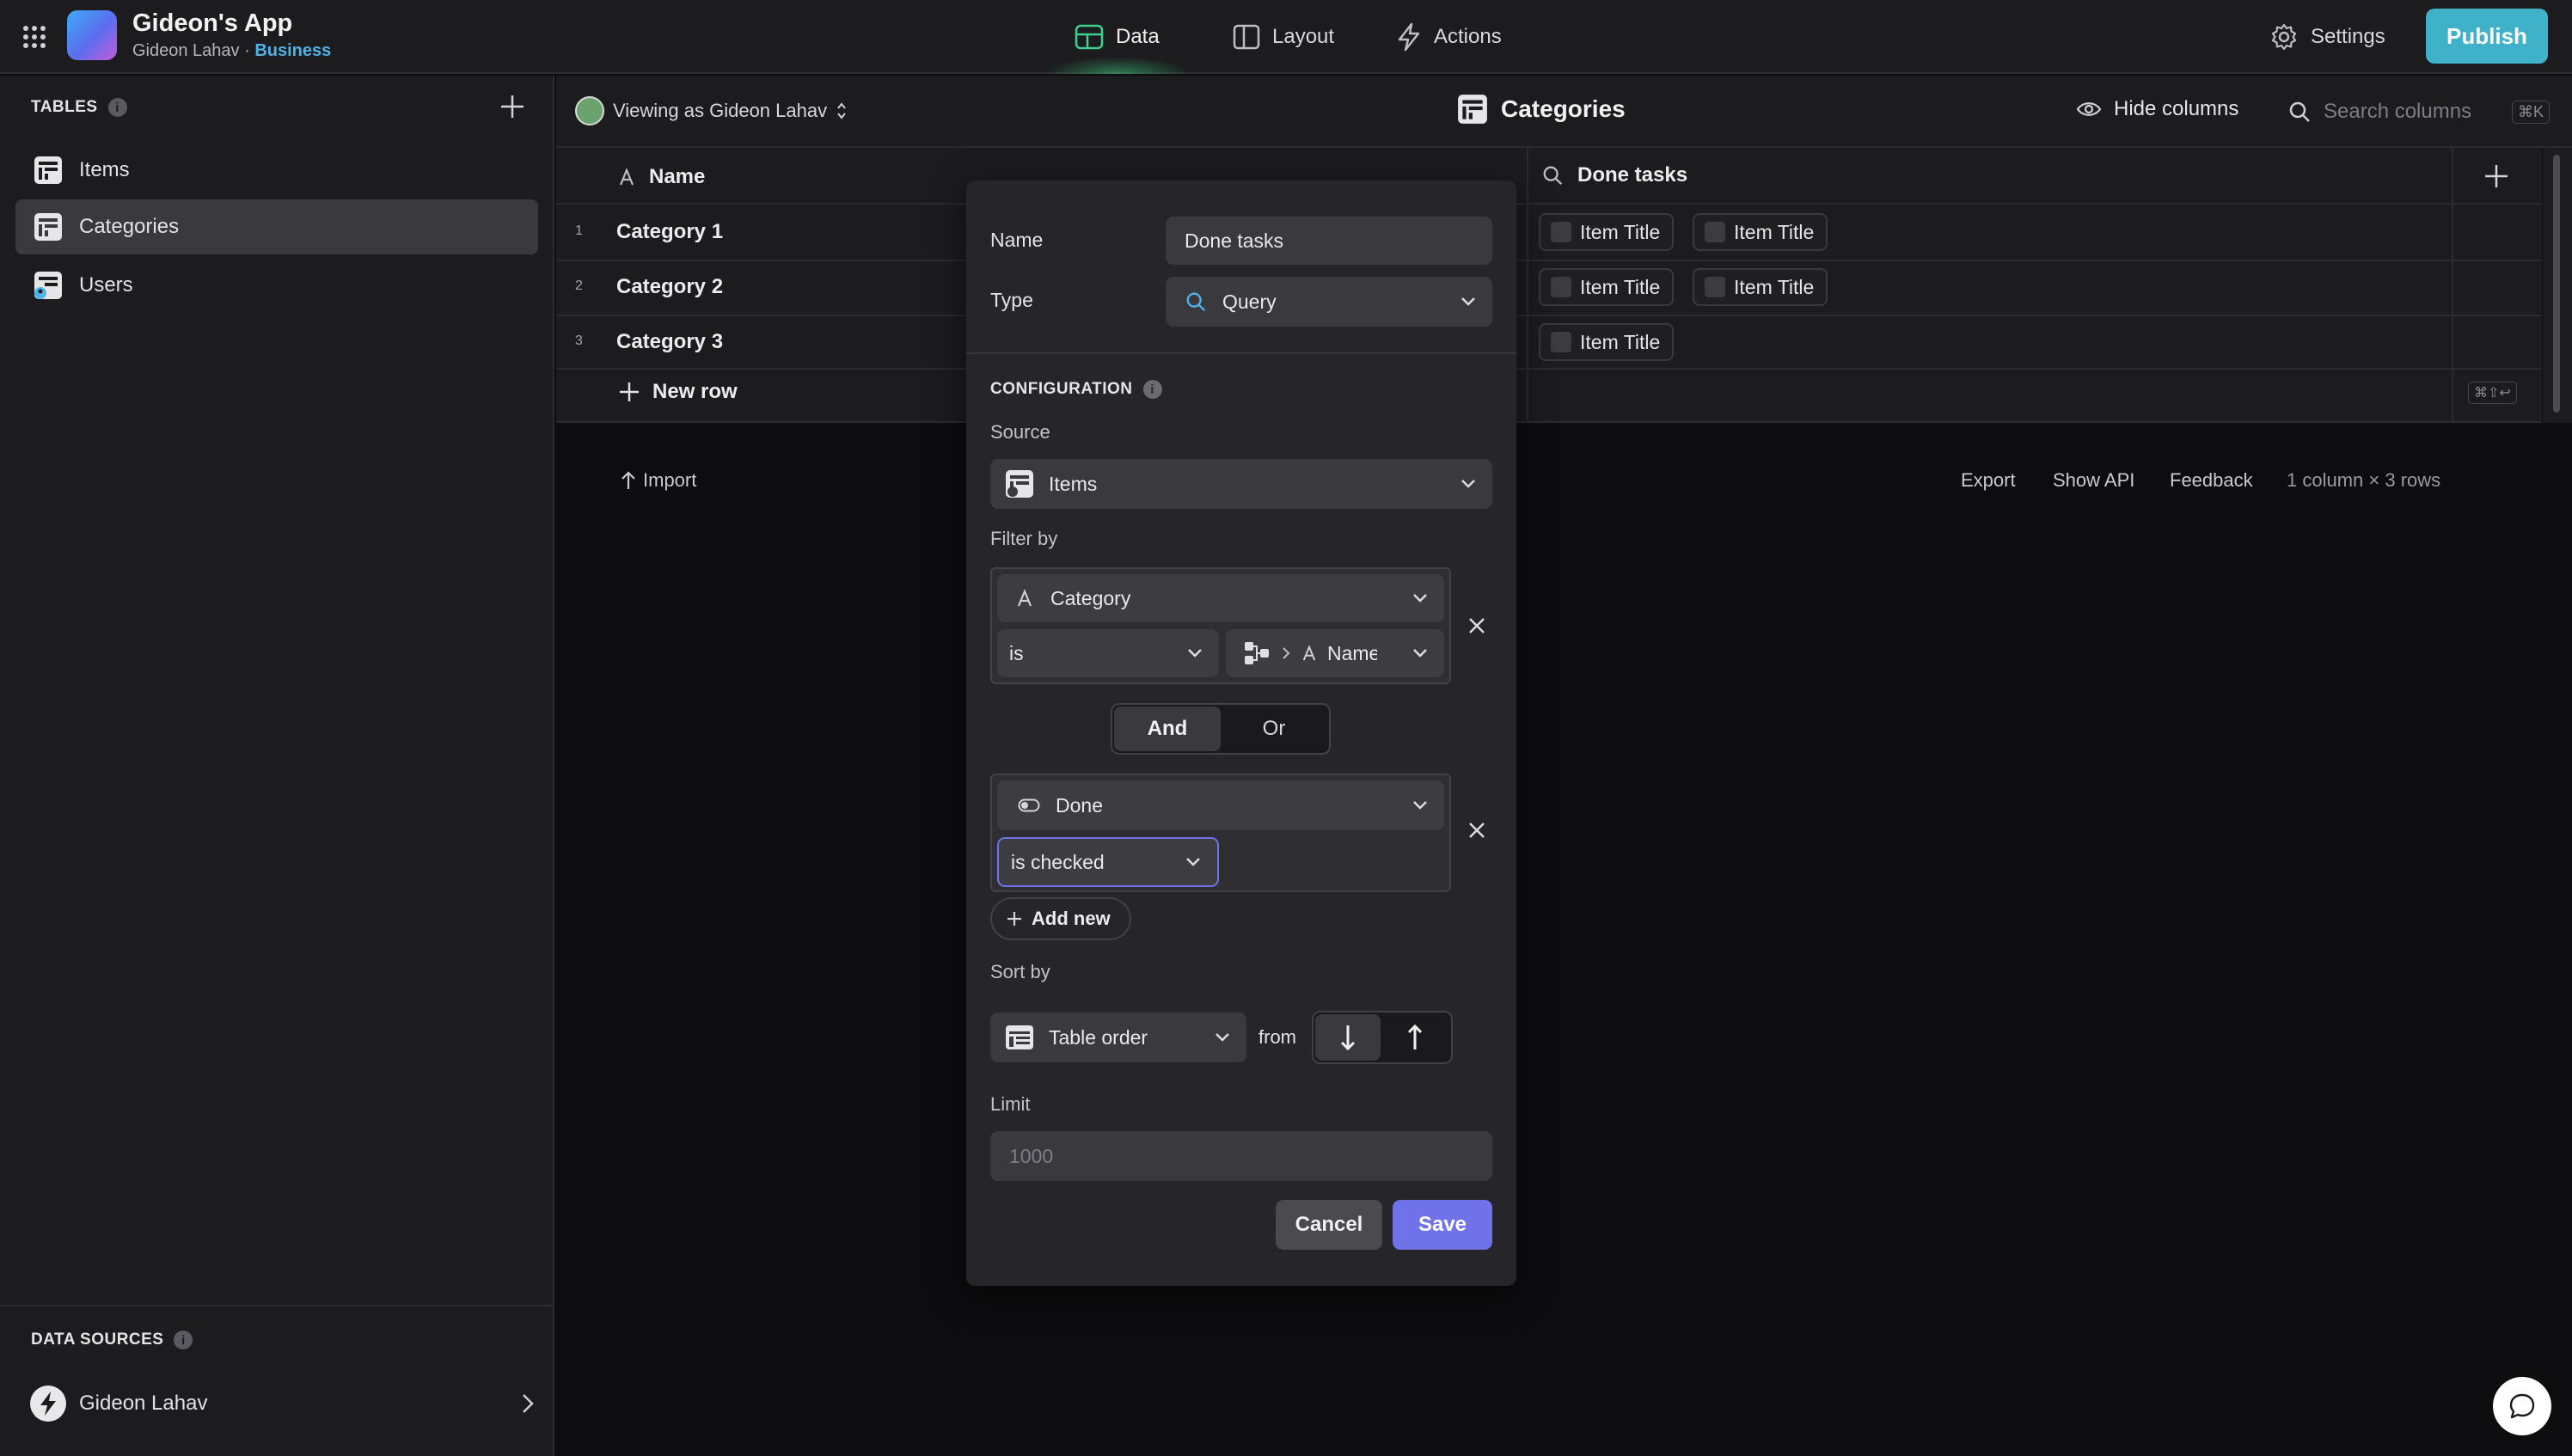 Image resolution: width=2572 pixels, height=1456 pixels. What do you see at coordinates (1108, 862) in the screenshot?
I see `filter-operator-select: is checked` at bounding box center [1108, 862].